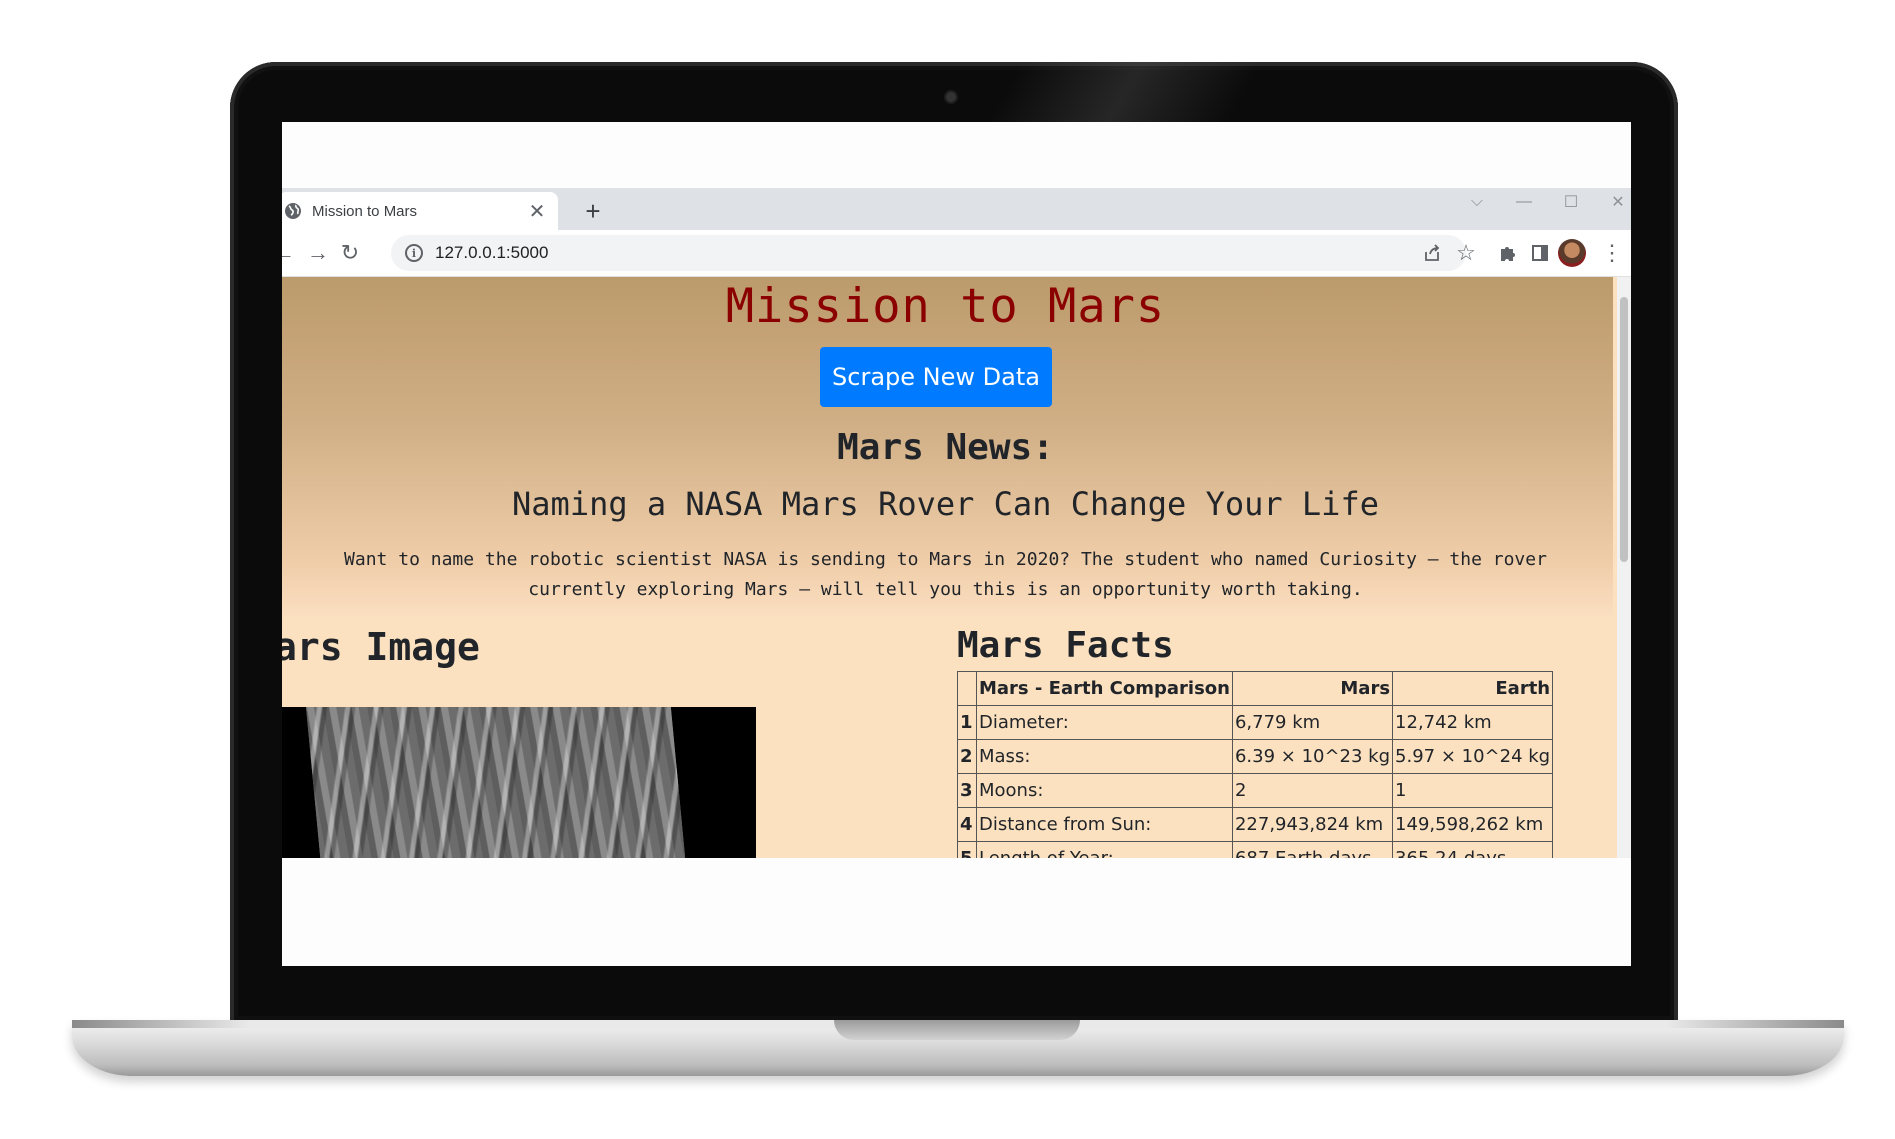  Describe the element at coordinates (1473, 756) in the screenshot. I see `earth-value: 5.97 × 10^24 kg` at that location.